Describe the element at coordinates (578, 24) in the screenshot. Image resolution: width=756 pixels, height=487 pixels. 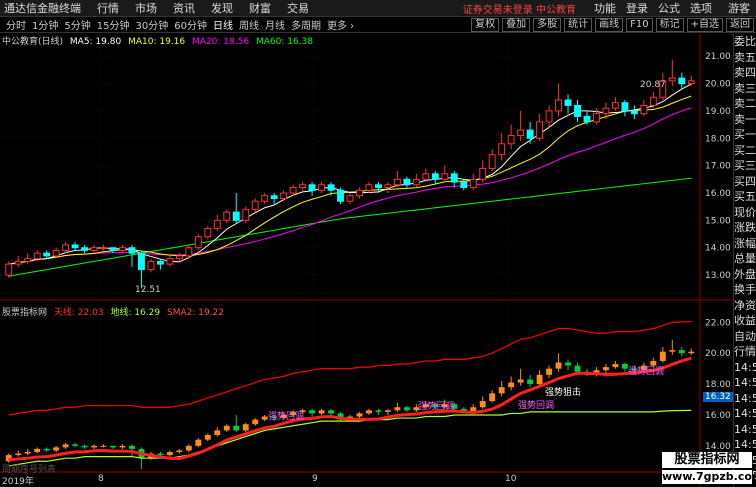
I see `btn-tongji: 统计` at that location.